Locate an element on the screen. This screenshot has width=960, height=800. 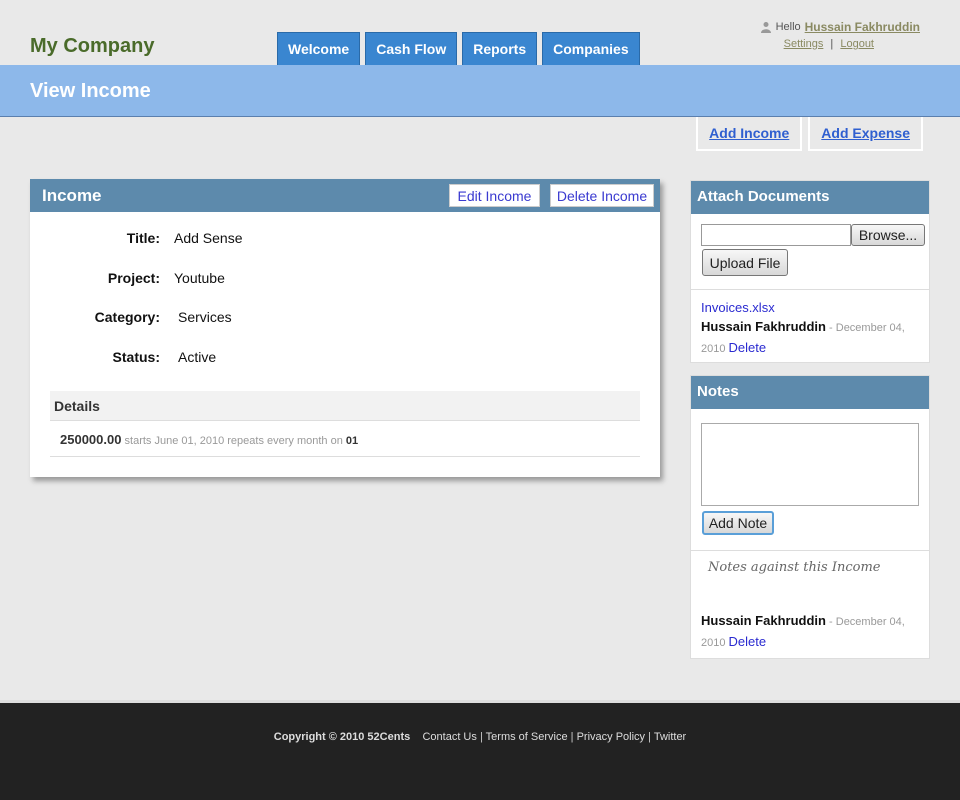
user-links: Settings | Logout is located at coordinates (840, 44).